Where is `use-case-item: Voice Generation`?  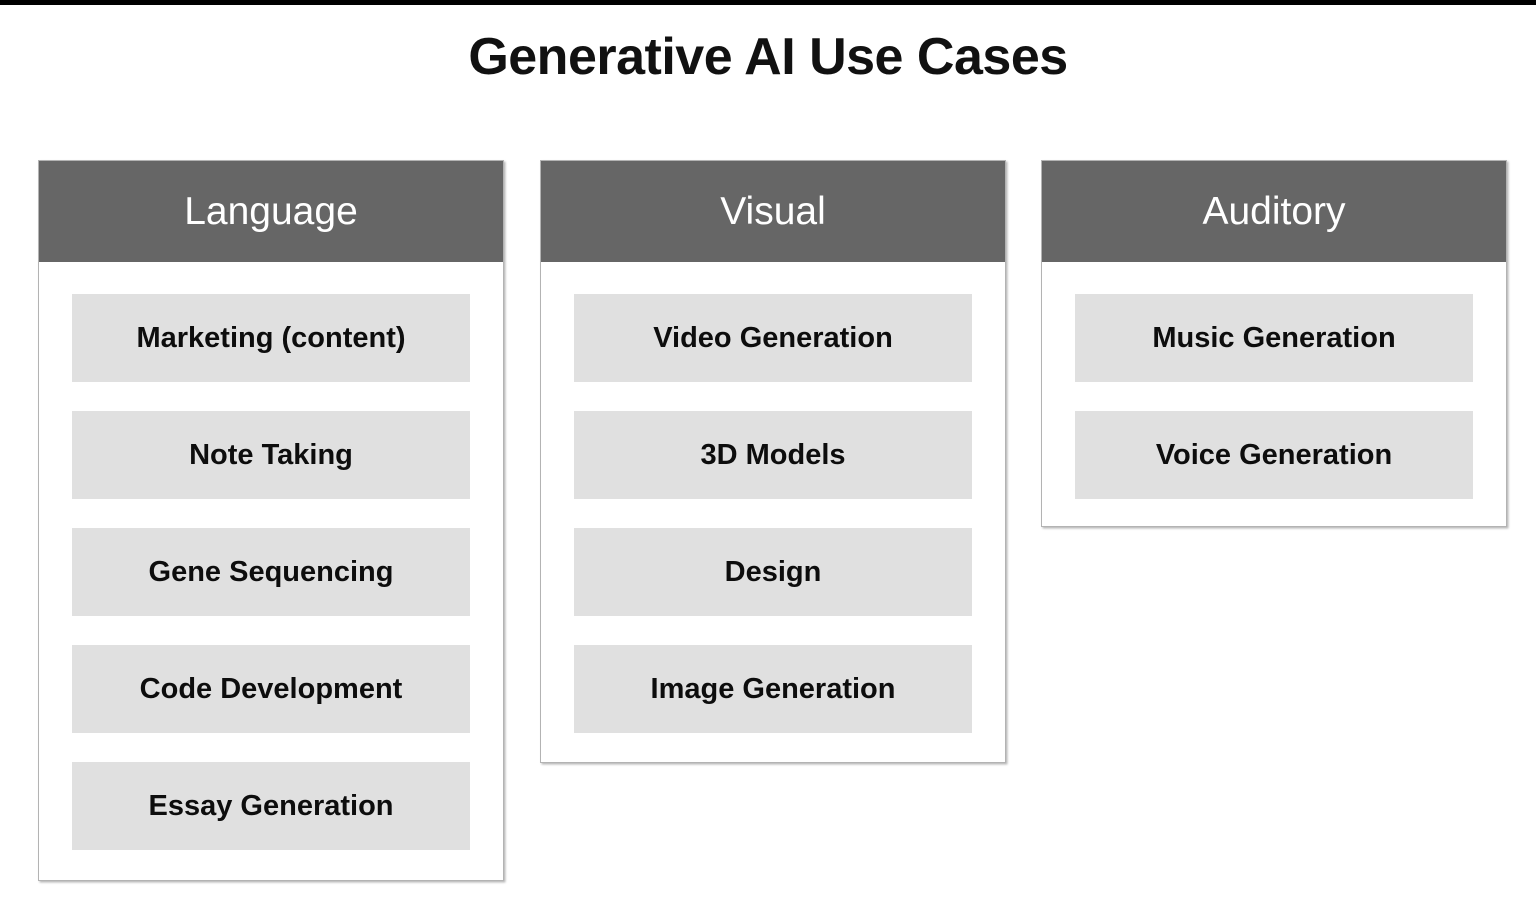
use-case-item: Voice Generation is located at coordinates (1274, 455).